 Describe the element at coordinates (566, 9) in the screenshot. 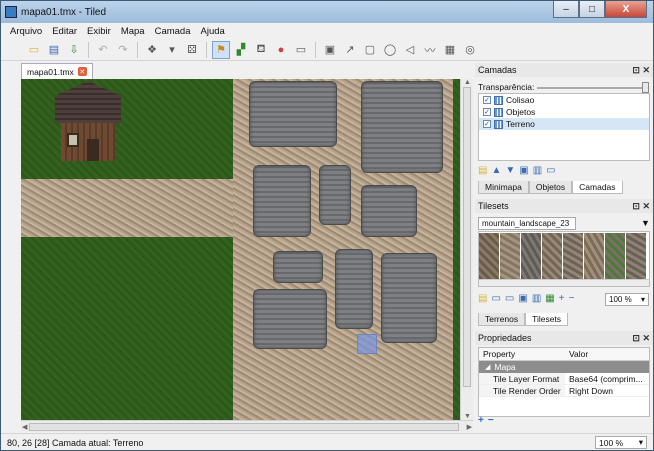

I see `minimize-button: –` at that location.